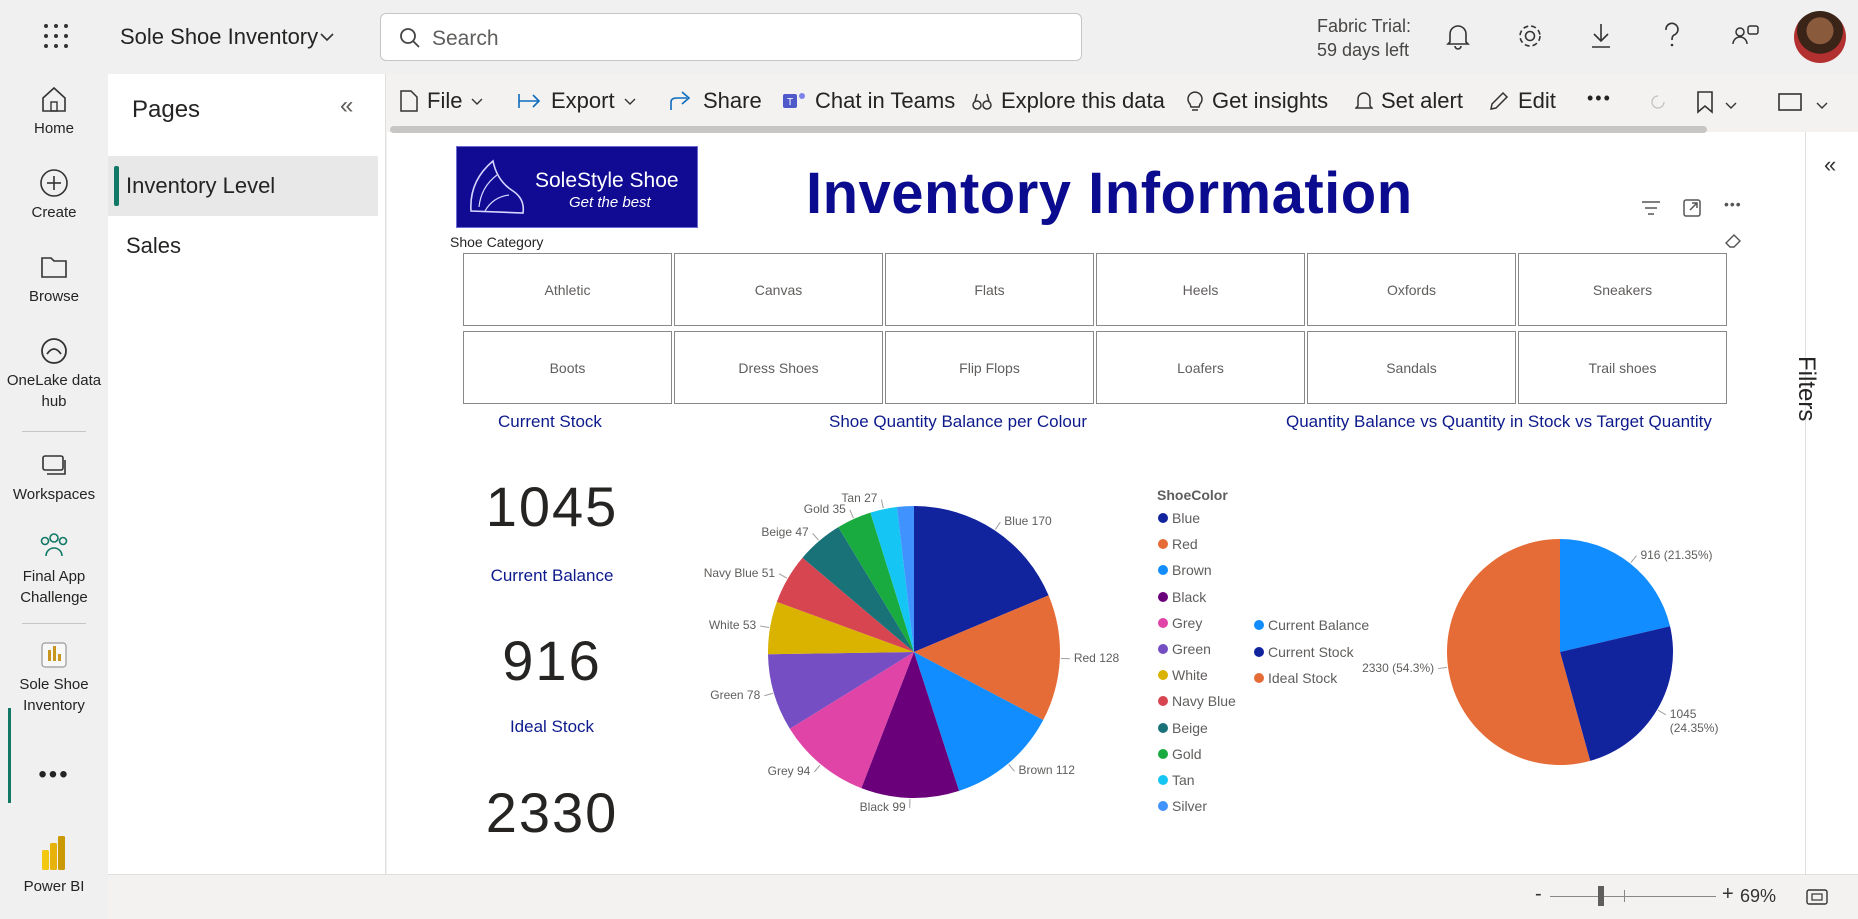 The width and height of the screenshot is (1858, 919). What do you see at coordinates (1705, 102) in the screenshot?
I see `bookmark-icon` at bounding box center [1705, 102].